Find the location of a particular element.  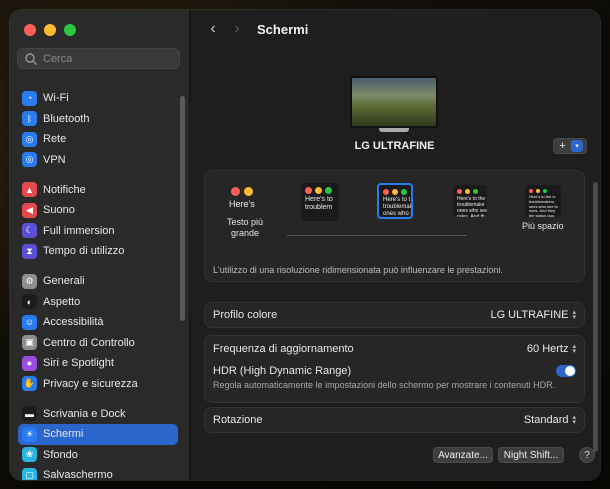

display-name: LG ULTRAFINE is located at coordinates (394, 146).